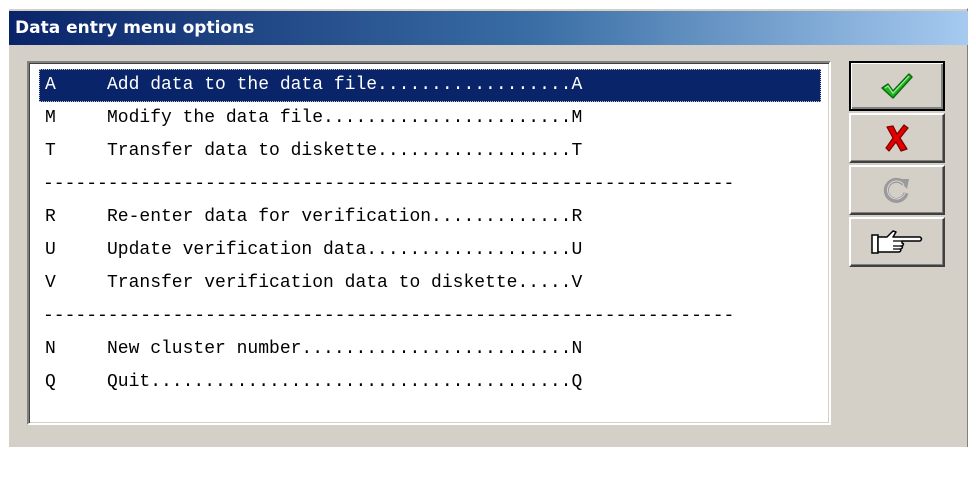 Image resolution: width=976 pixels, height=498 pixels. What do you see at coordinates (50, 250) in the screenshot?
I see `menu-item-key: U` at bounding box center [50, 250].